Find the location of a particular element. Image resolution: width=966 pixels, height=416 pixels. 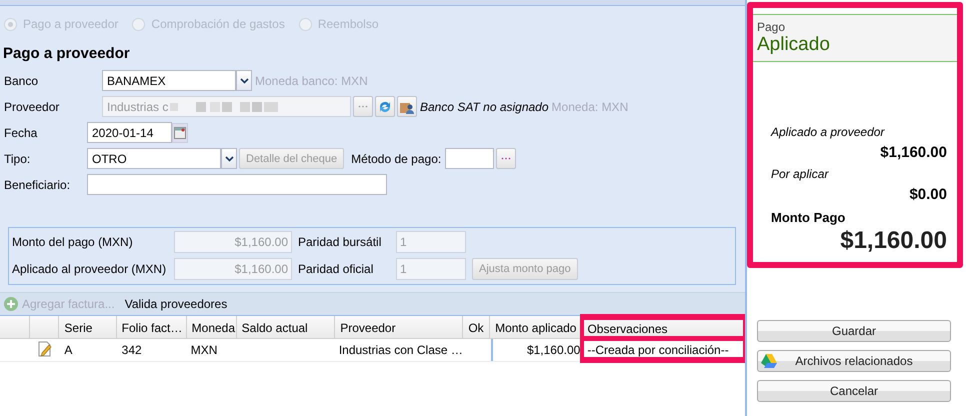

date-field: 2020-01-14 is located at coordinates (129, 132).